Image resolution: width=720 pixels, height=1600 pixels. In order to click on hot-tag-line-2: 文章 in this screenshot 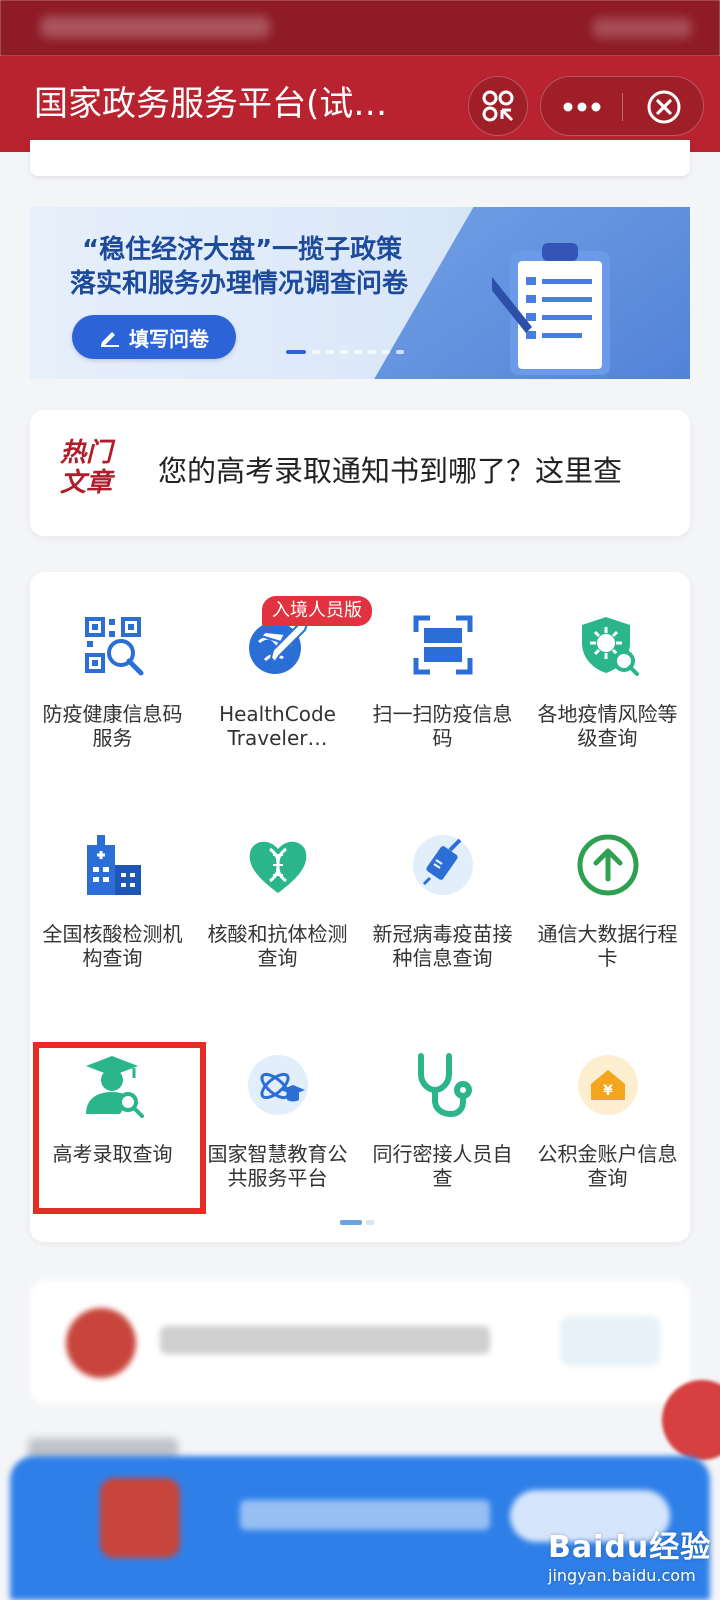, I will do `click(86, 483)`.